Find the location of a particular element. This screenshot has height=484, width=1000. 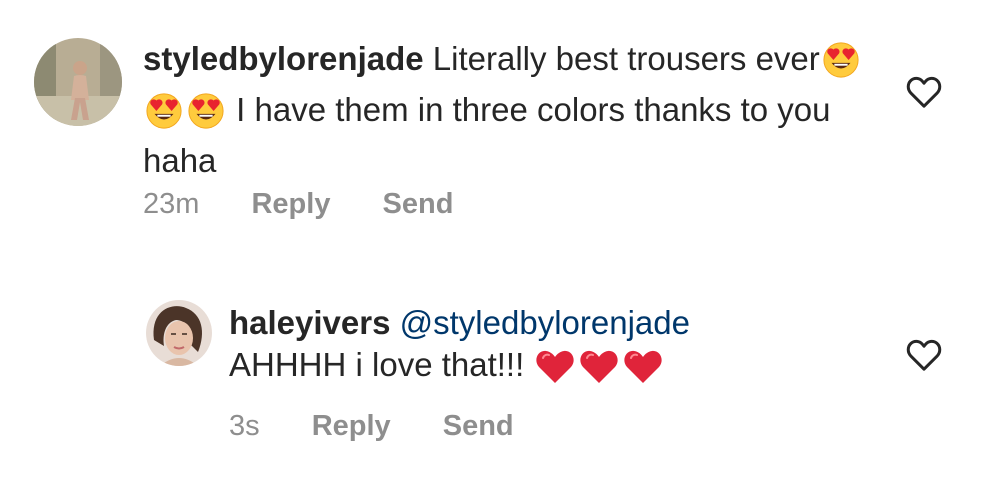

comment-username: haleyivers is located at coordinates (309, 322).